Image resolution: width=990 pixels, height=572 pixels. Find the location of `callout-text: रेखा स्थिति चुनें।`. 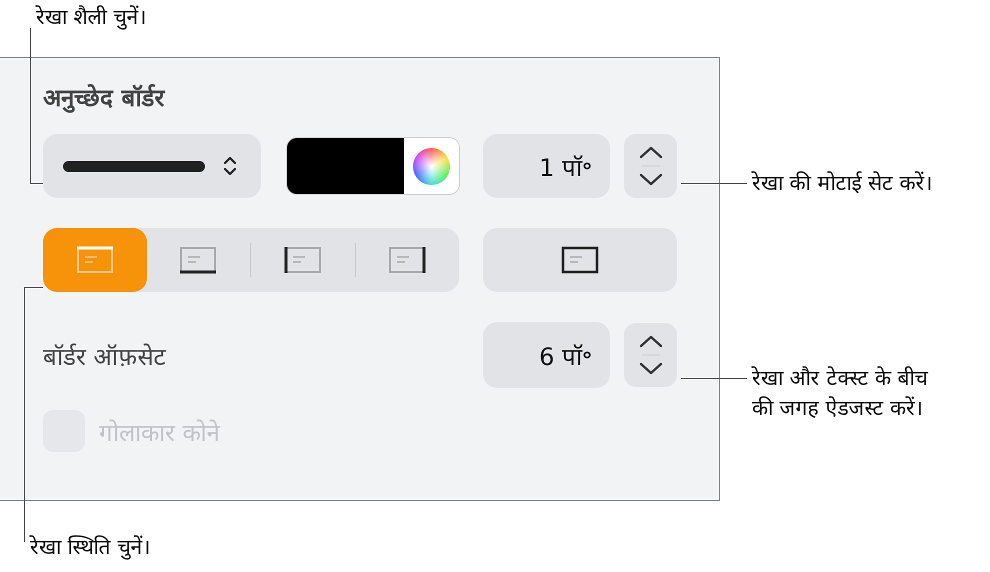

callout-text: रेखा स्थिति चुनें। is located at coordinates (90, 548).